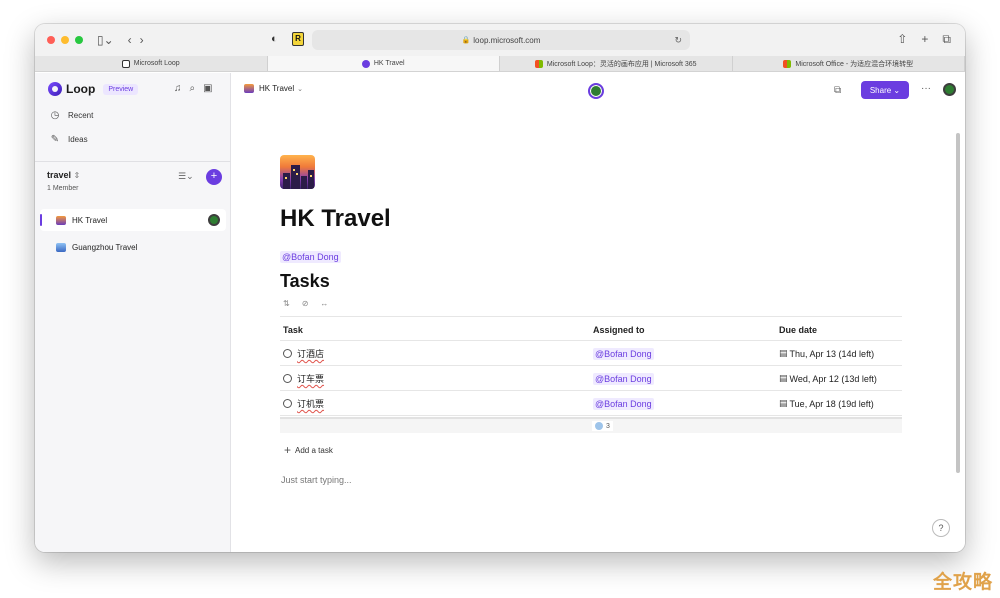 The image size is (1000, 598). Describe the element at coordinates (885, 90) in the screenshot. I see `share-button: Share ⌄` at that location.